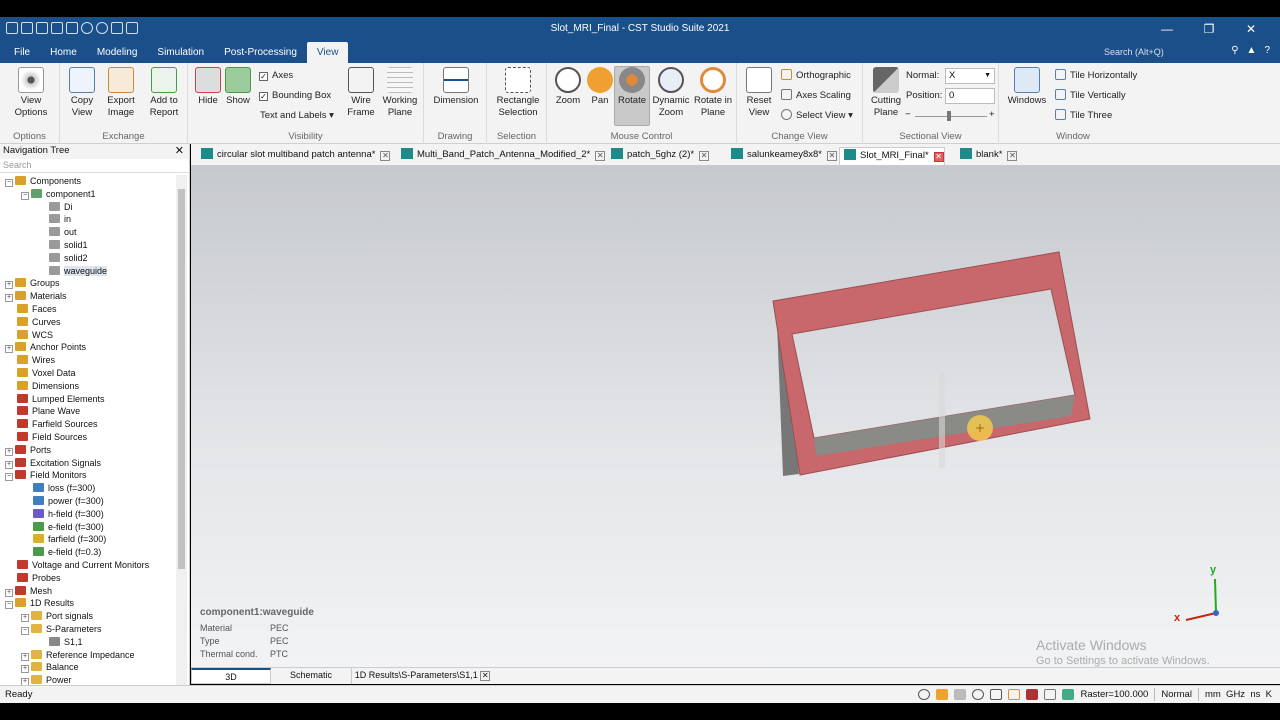  I want to click on normal-select: X ▼, so click(970, 76).